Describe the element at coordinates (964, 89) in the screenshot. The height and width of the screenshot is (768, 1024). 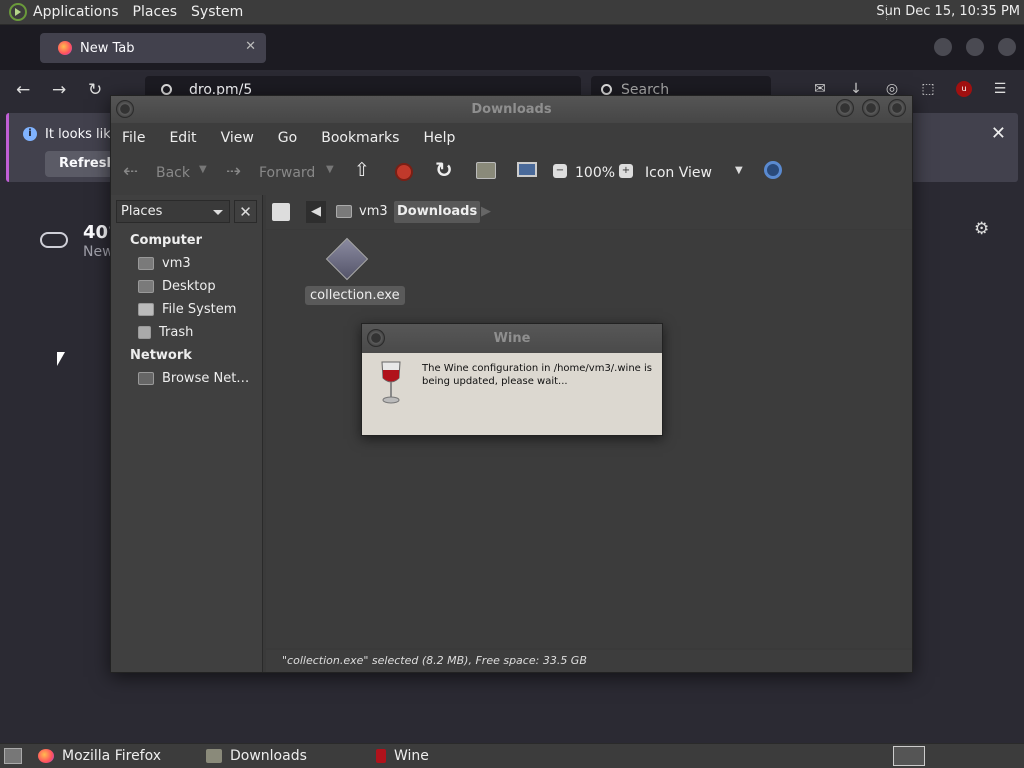
I see `ublock-icon: u` at that location.